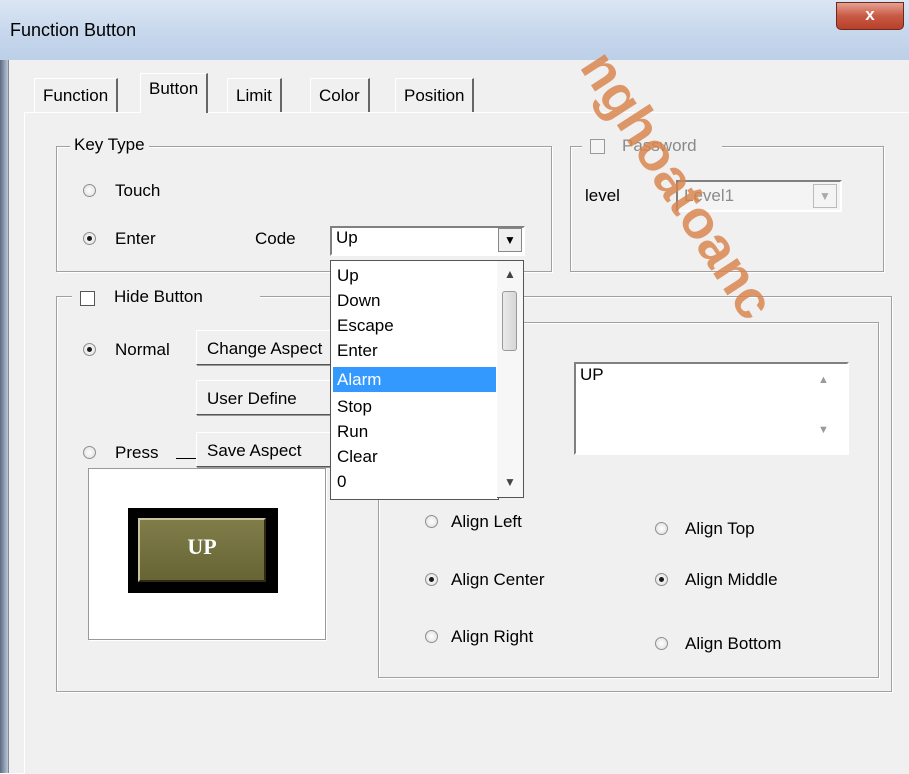  What do you see at coordinates (174, 93) in the screenshot?
I see `tab-button: Button` at bounding box center [174, 93].